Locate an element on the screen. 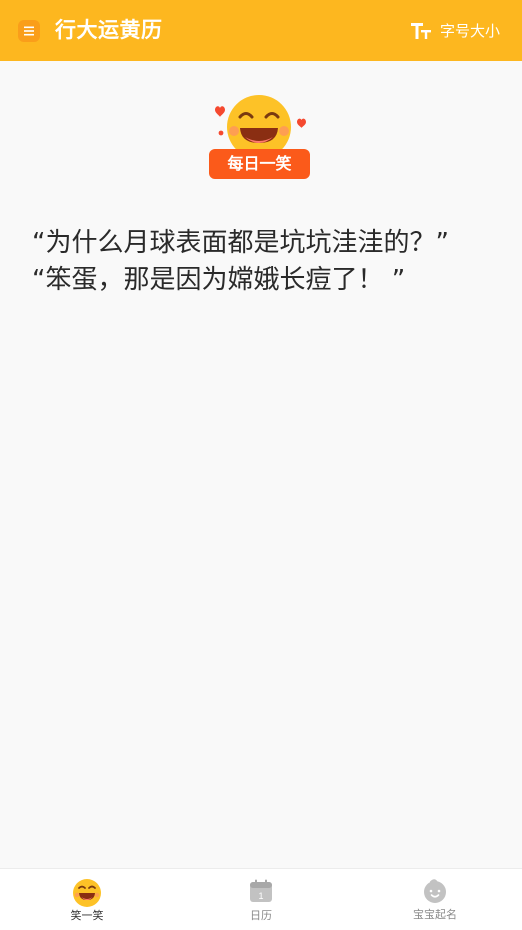  tab-calendar: 1 日历 is located at coordinates (261, 899).